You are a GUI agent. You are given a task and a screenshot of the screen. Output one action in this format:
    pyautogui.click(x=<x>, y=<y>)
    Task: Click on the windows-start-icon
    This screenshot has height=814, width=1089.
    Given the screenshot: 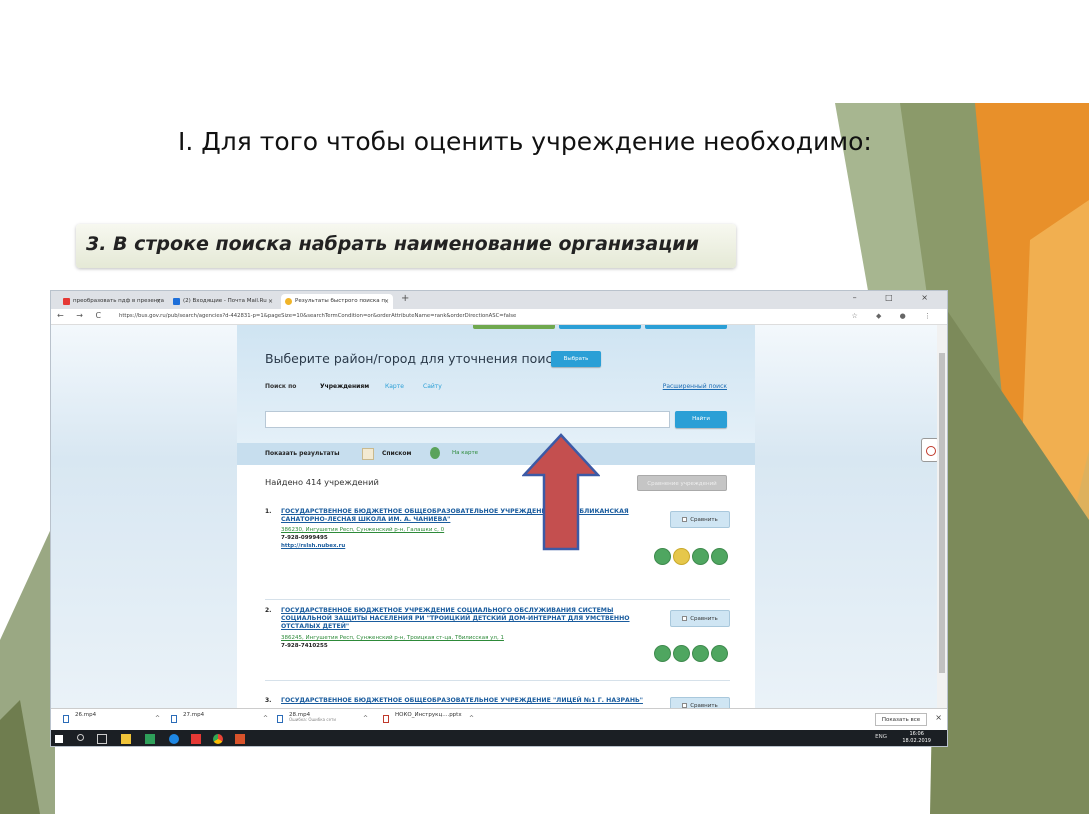 What is the action you would take?
    pyautogui.click(x=59, y=739)
    